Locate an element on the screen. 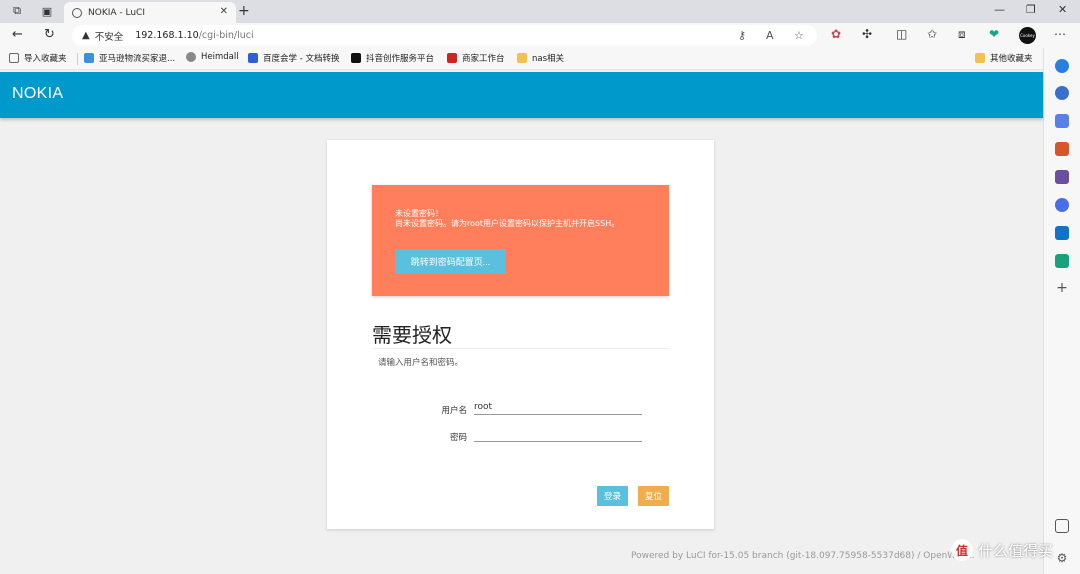 The width and height of the screenshot is (1080, 574). profile-avatar: Cookey is located at coordinates (1027, 35).